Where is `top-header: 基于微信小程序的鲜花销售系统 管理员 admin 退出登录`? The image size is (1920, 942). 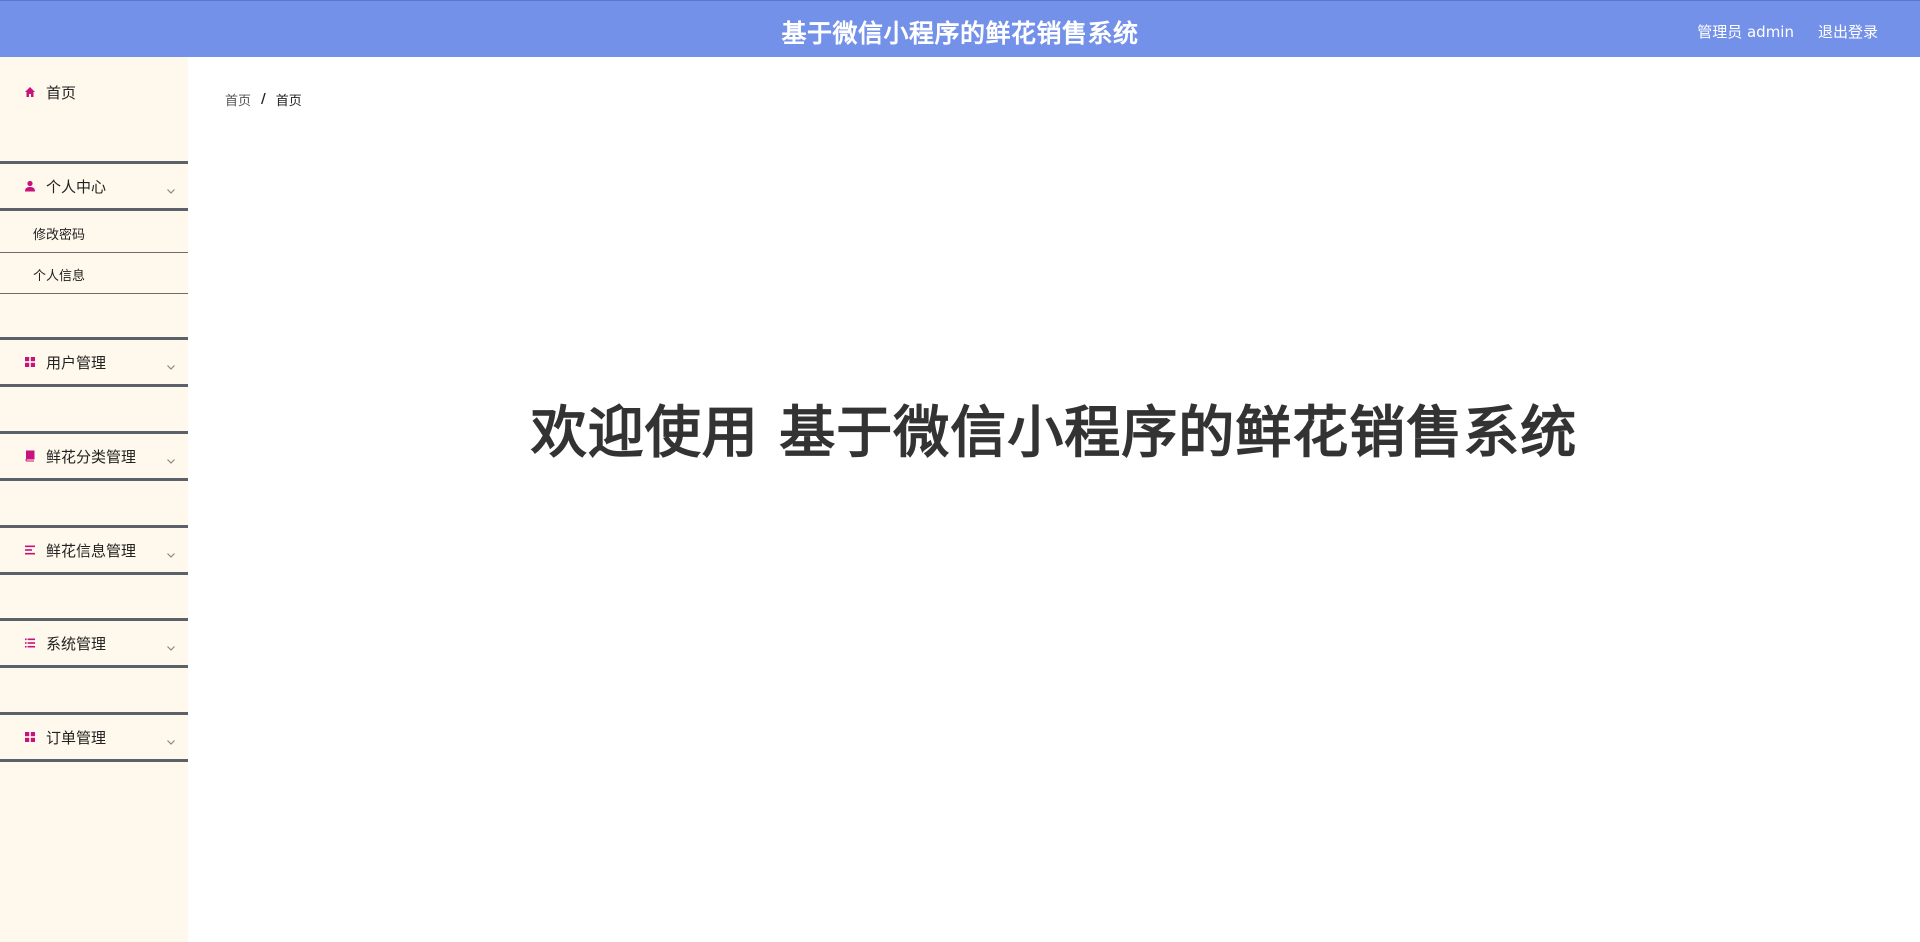
top-header: 基于微信小程序的鲜花销售系统 管理员 admin 退出登录 is located at coordinates (960, 28).